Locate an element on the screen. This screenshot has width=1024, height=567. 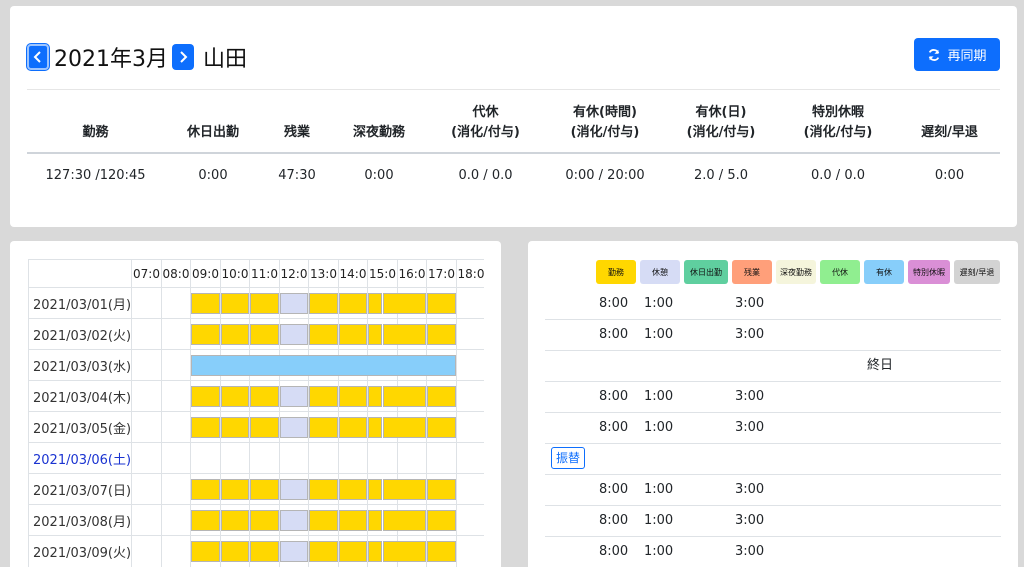
hour-label: 10:00 is located at coordinates (235, 274).